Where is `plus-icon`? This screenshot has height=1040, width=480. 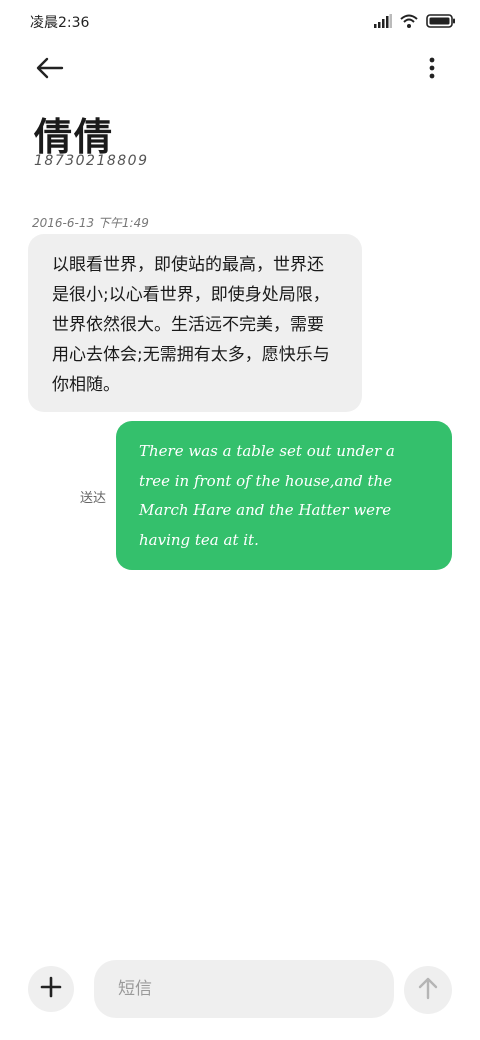 plus-icon is located at coordinates (51, 989).